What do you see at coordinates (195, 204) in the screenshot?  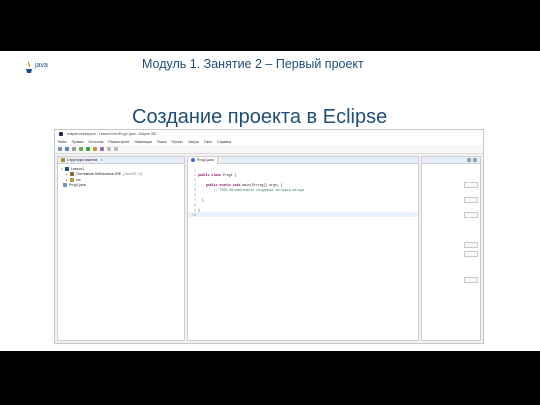 I see `line-number: 8` at bounding box center [195, 204].